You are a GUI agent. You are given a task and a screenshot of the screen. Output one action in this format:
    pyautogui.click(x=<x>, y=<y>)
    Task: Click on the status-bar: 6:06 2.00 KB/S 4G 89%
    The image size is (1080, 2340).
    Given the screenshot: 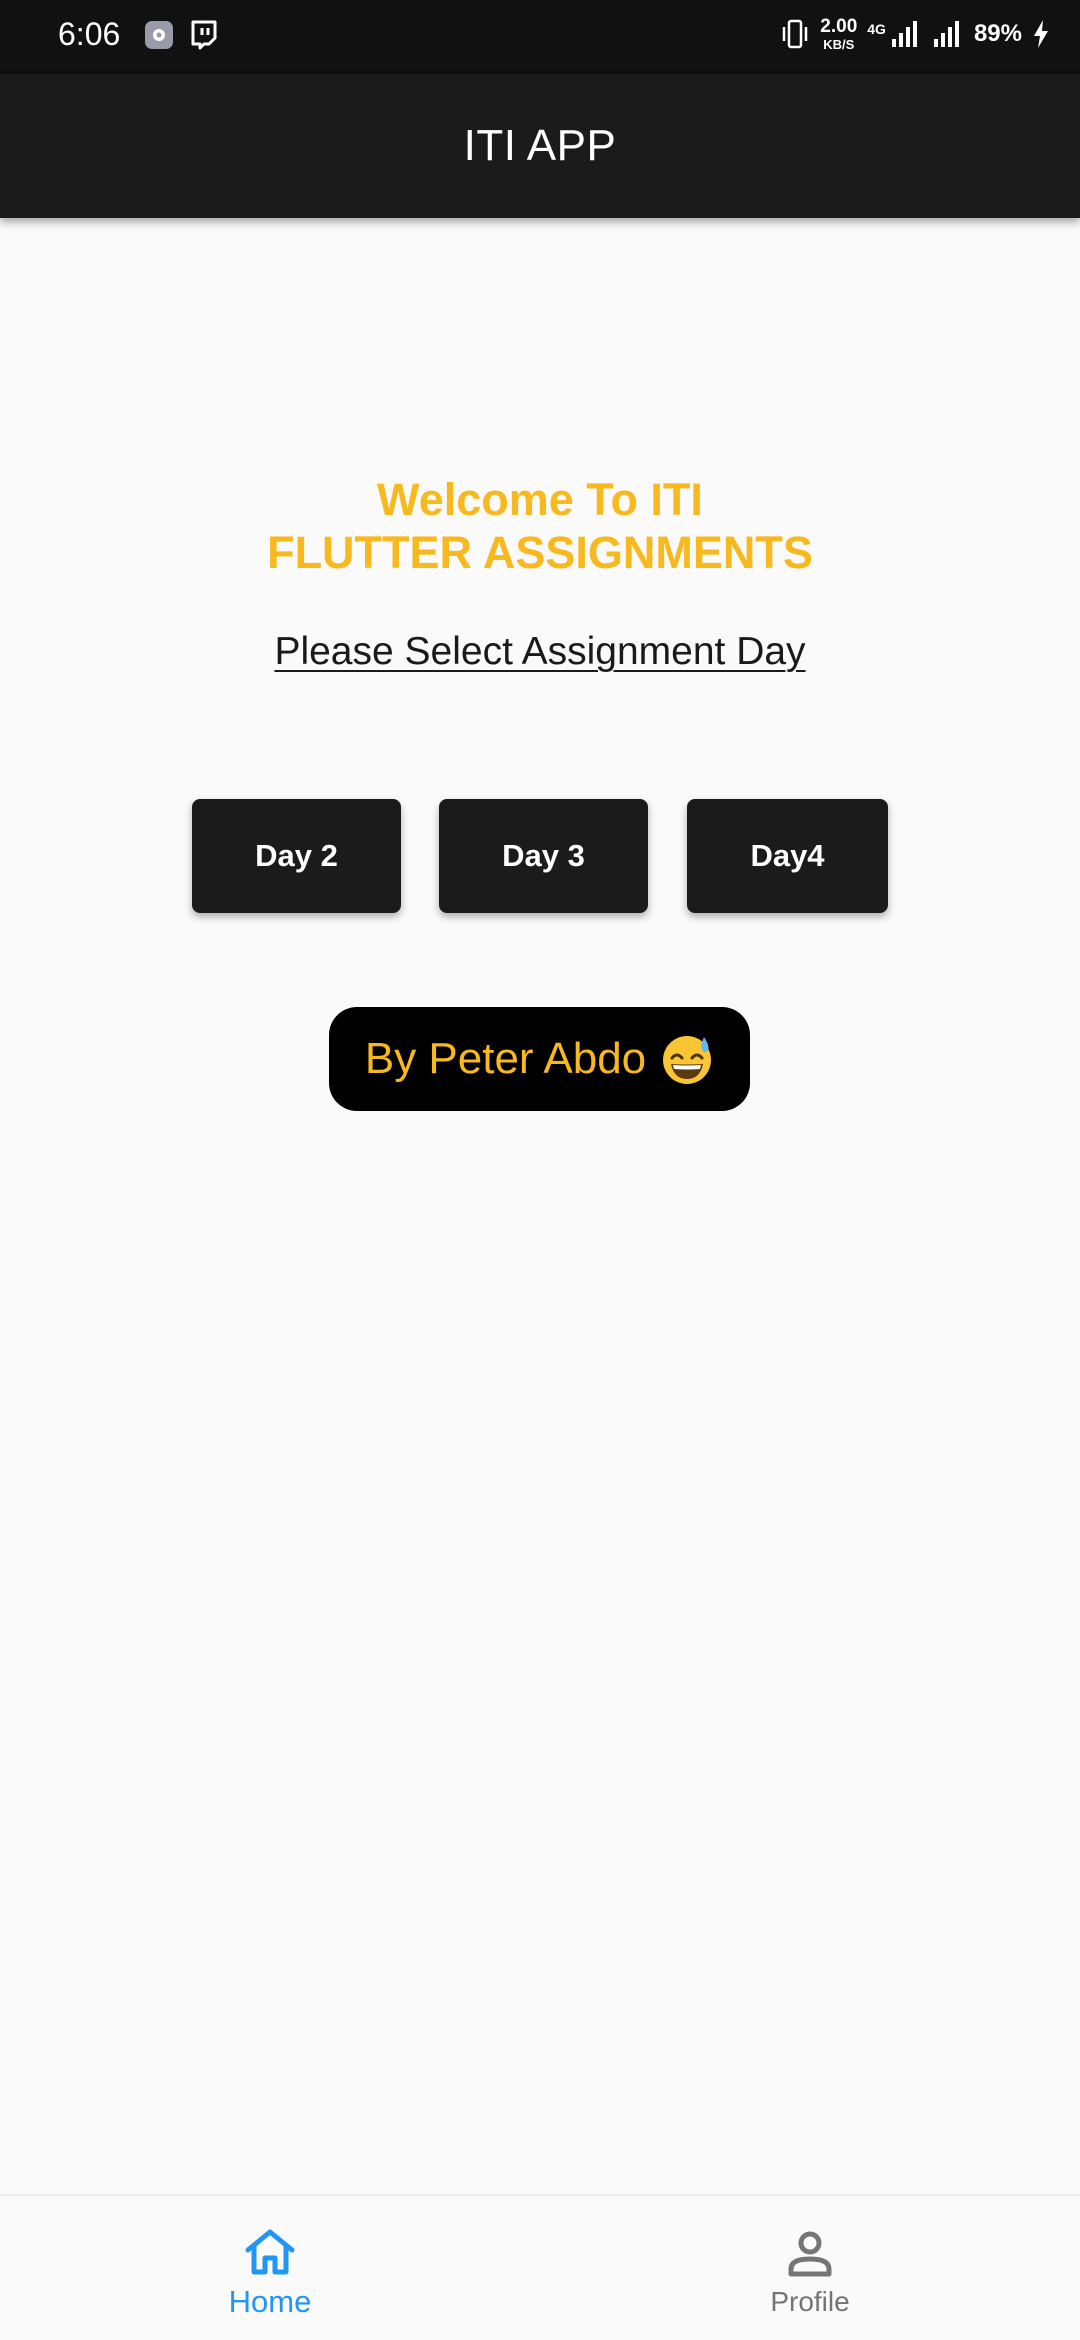 What is the action you would take?
    pyautogui.click(x=540, y=37)
    